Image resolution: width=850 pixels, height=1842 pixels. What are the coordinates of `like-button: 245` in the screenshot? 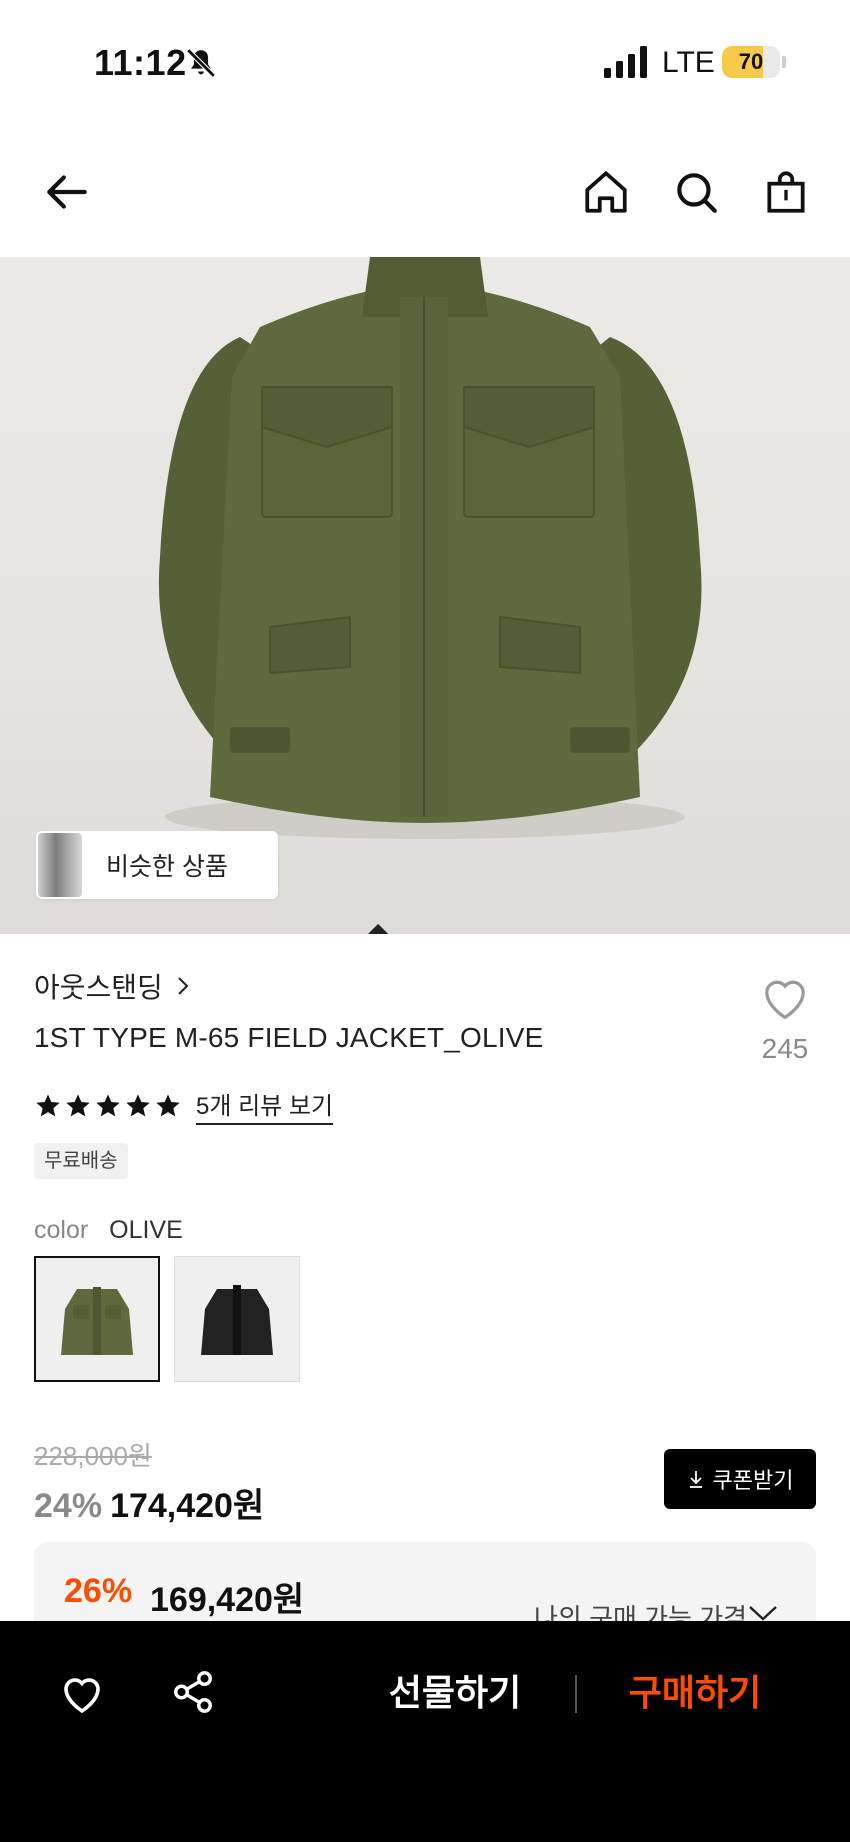 It's located at (785, 1018).